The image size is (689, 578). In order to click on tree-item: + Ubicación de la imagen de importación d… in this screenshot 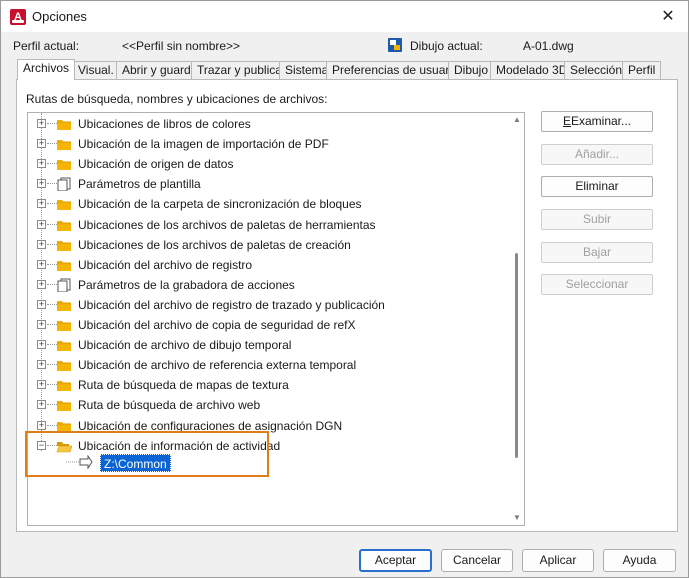, I will do `click(268, 144)`.